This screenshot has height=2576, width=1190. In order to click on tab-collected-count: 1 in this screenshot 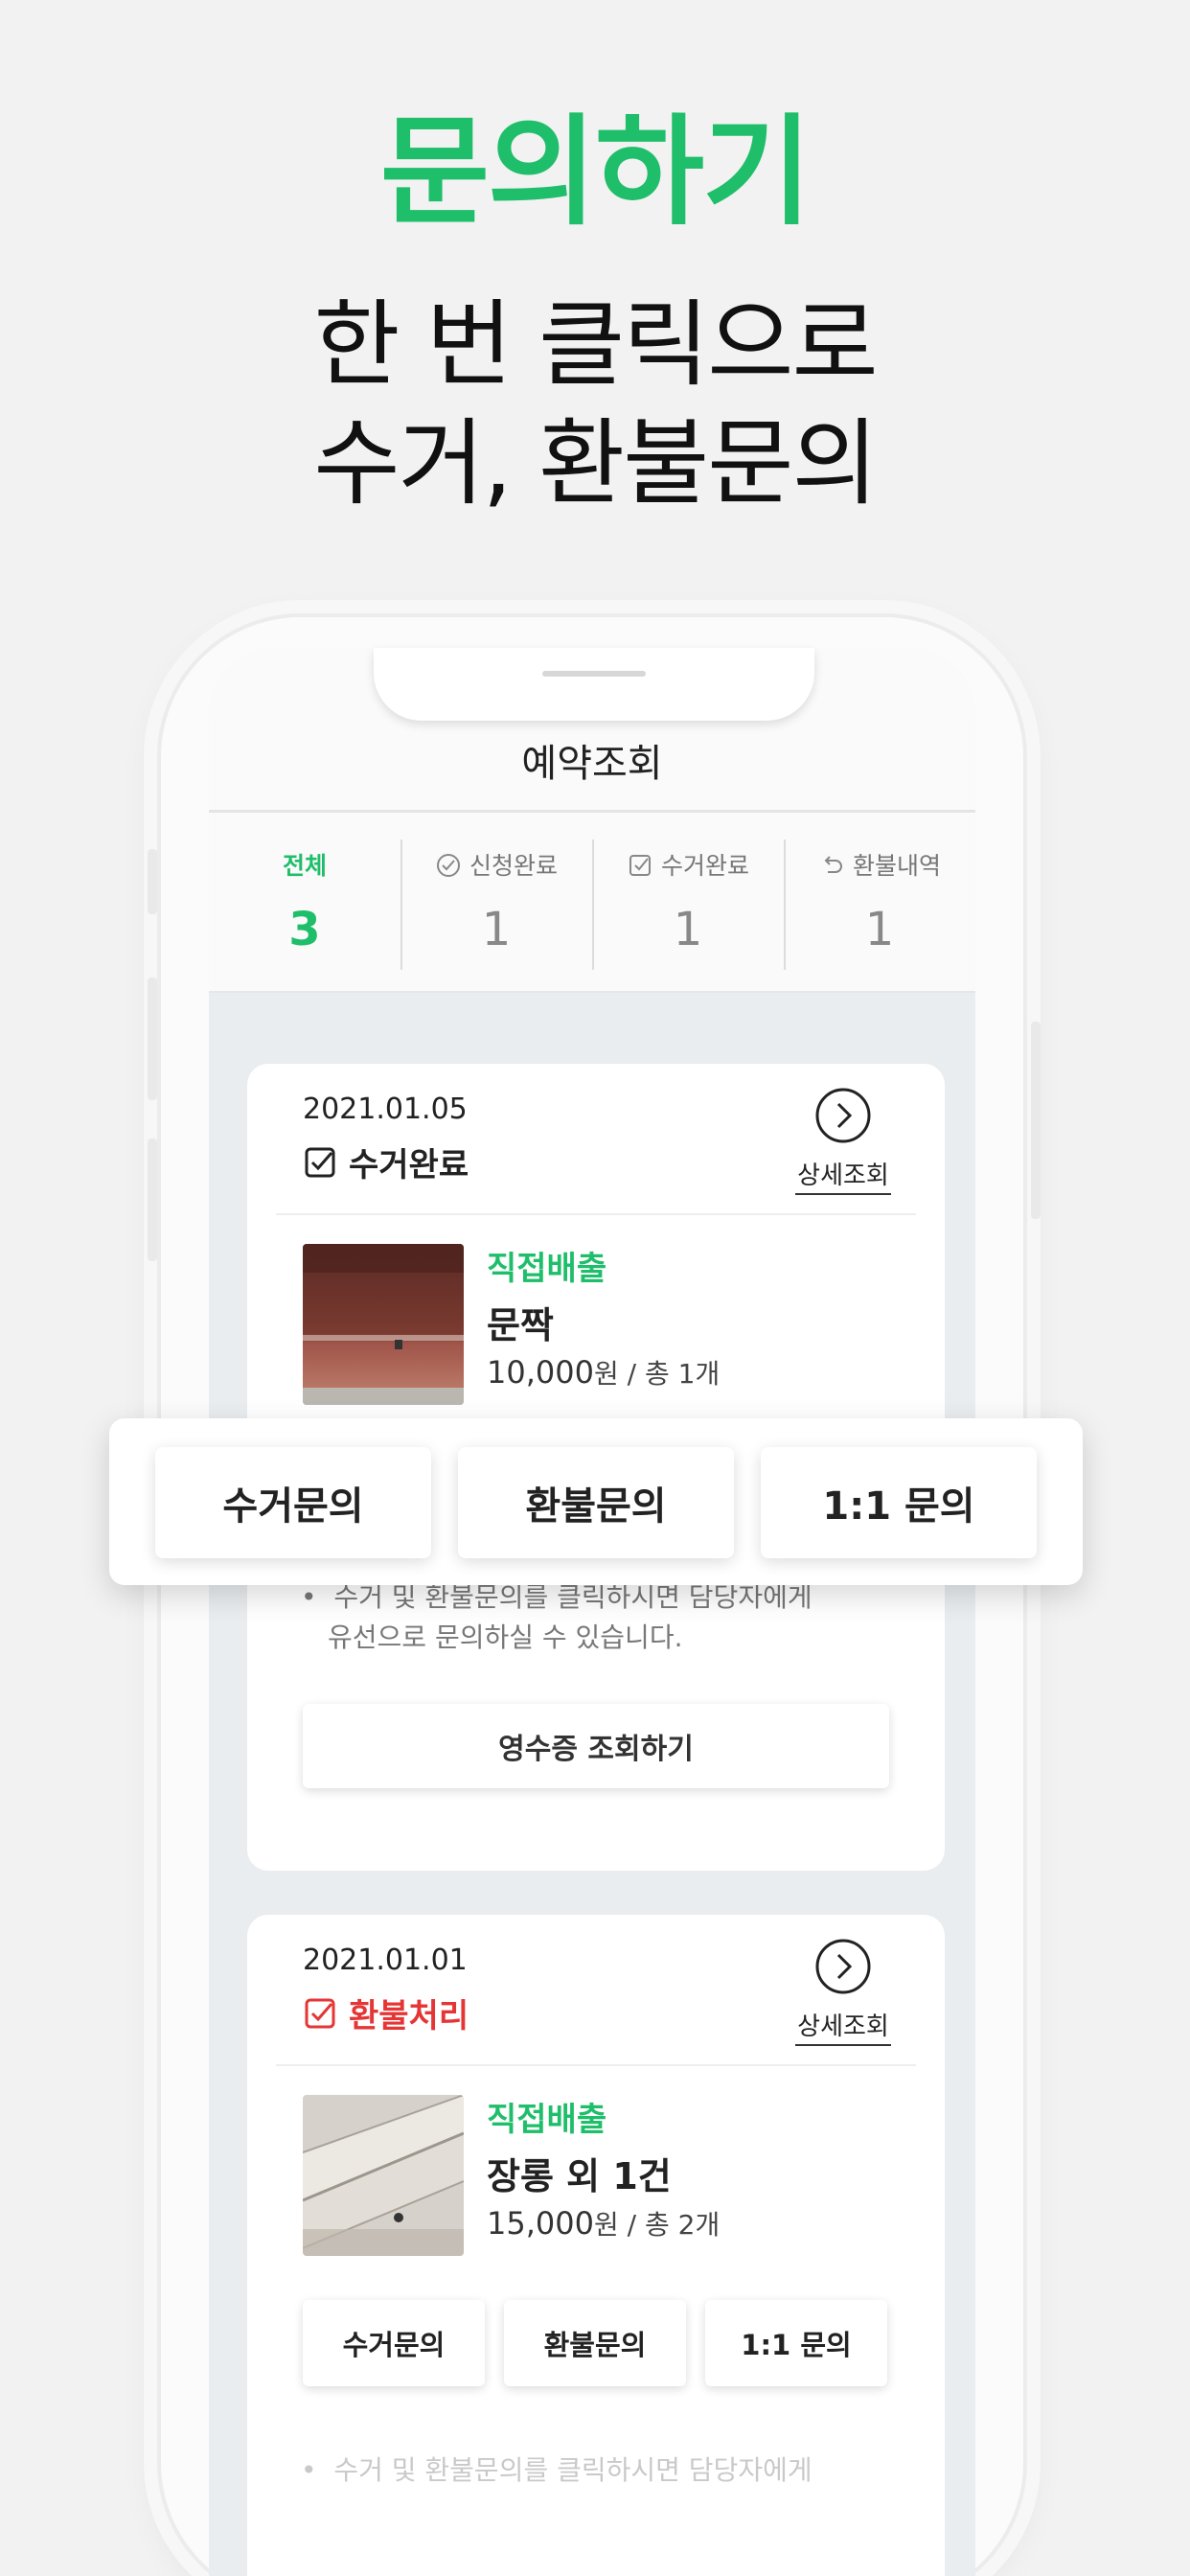, I will do `click(688, 929)`.